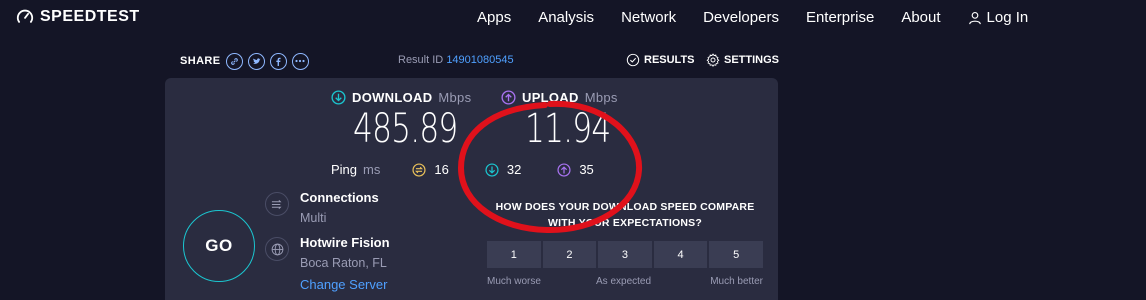 The height and width of the screenshot is (300, 1146). I want to click on scale-high: Much better, so click(736, 281).